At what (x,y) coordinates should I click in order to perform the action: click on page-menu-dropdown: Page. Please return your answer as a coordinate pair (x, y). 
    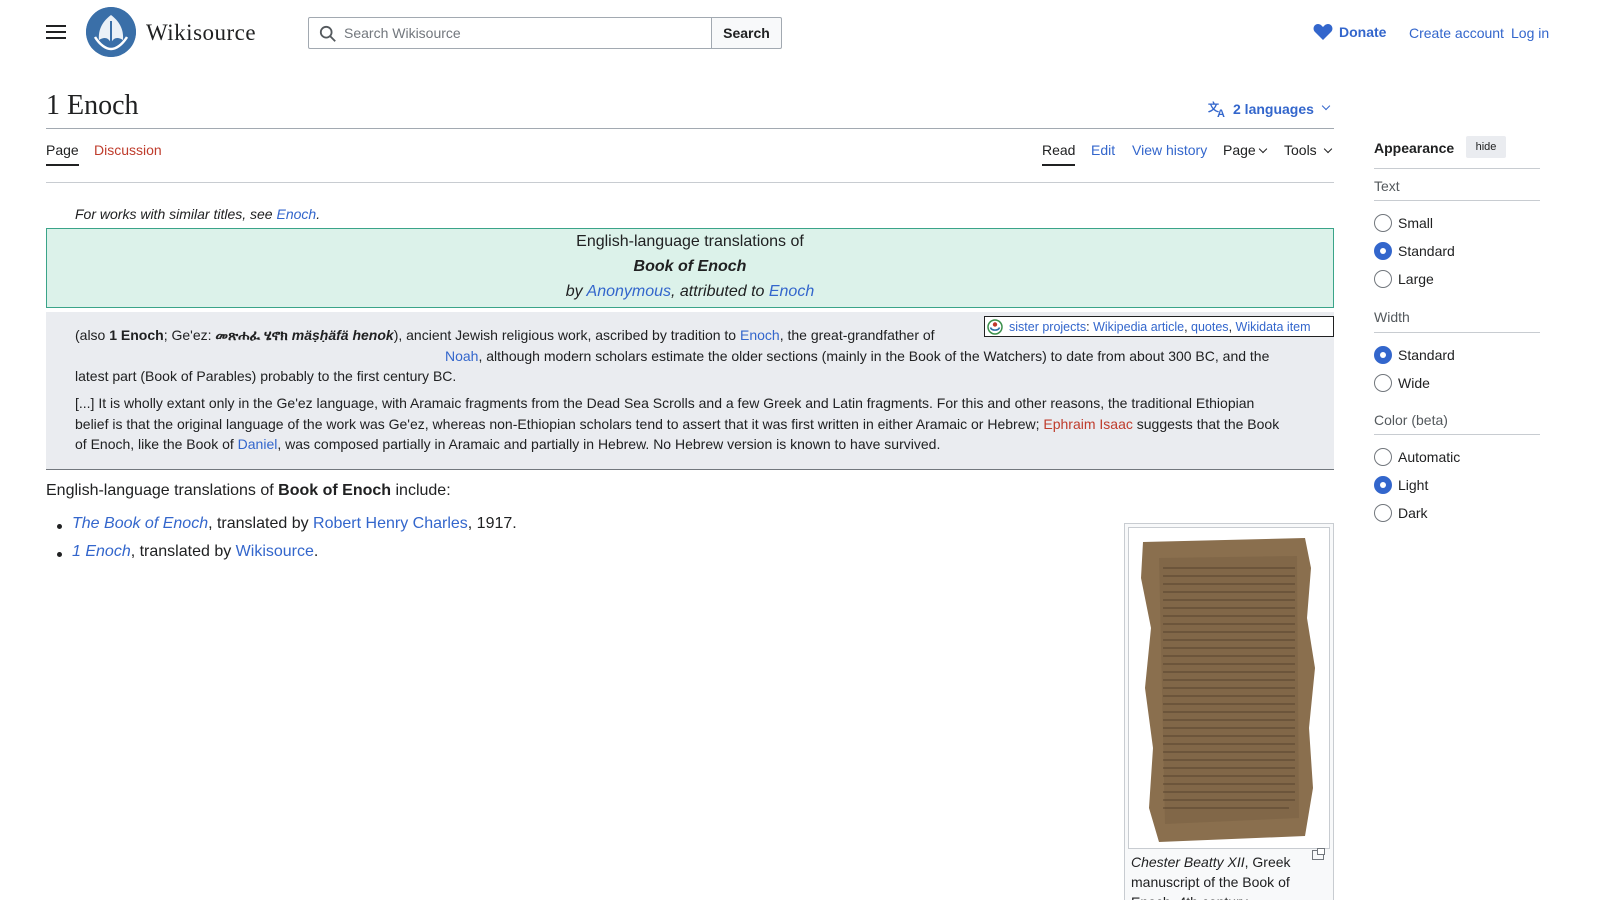
    Looking at the image, I should click on (1245, 150).